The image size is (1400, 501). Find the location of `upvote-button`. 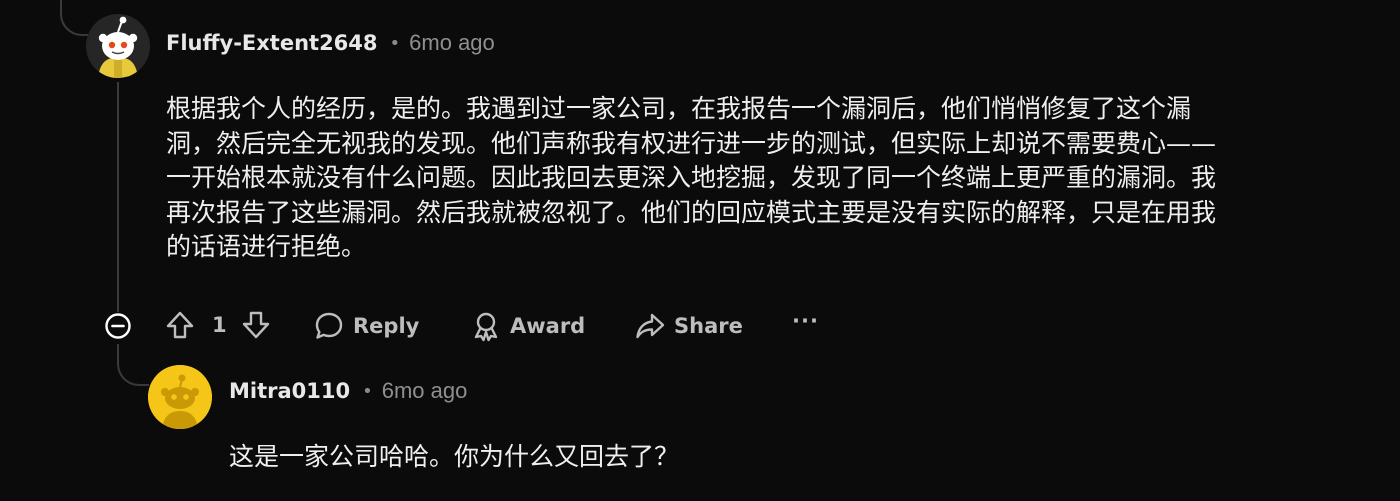

upvote-button is located at coordinates (180, 325).